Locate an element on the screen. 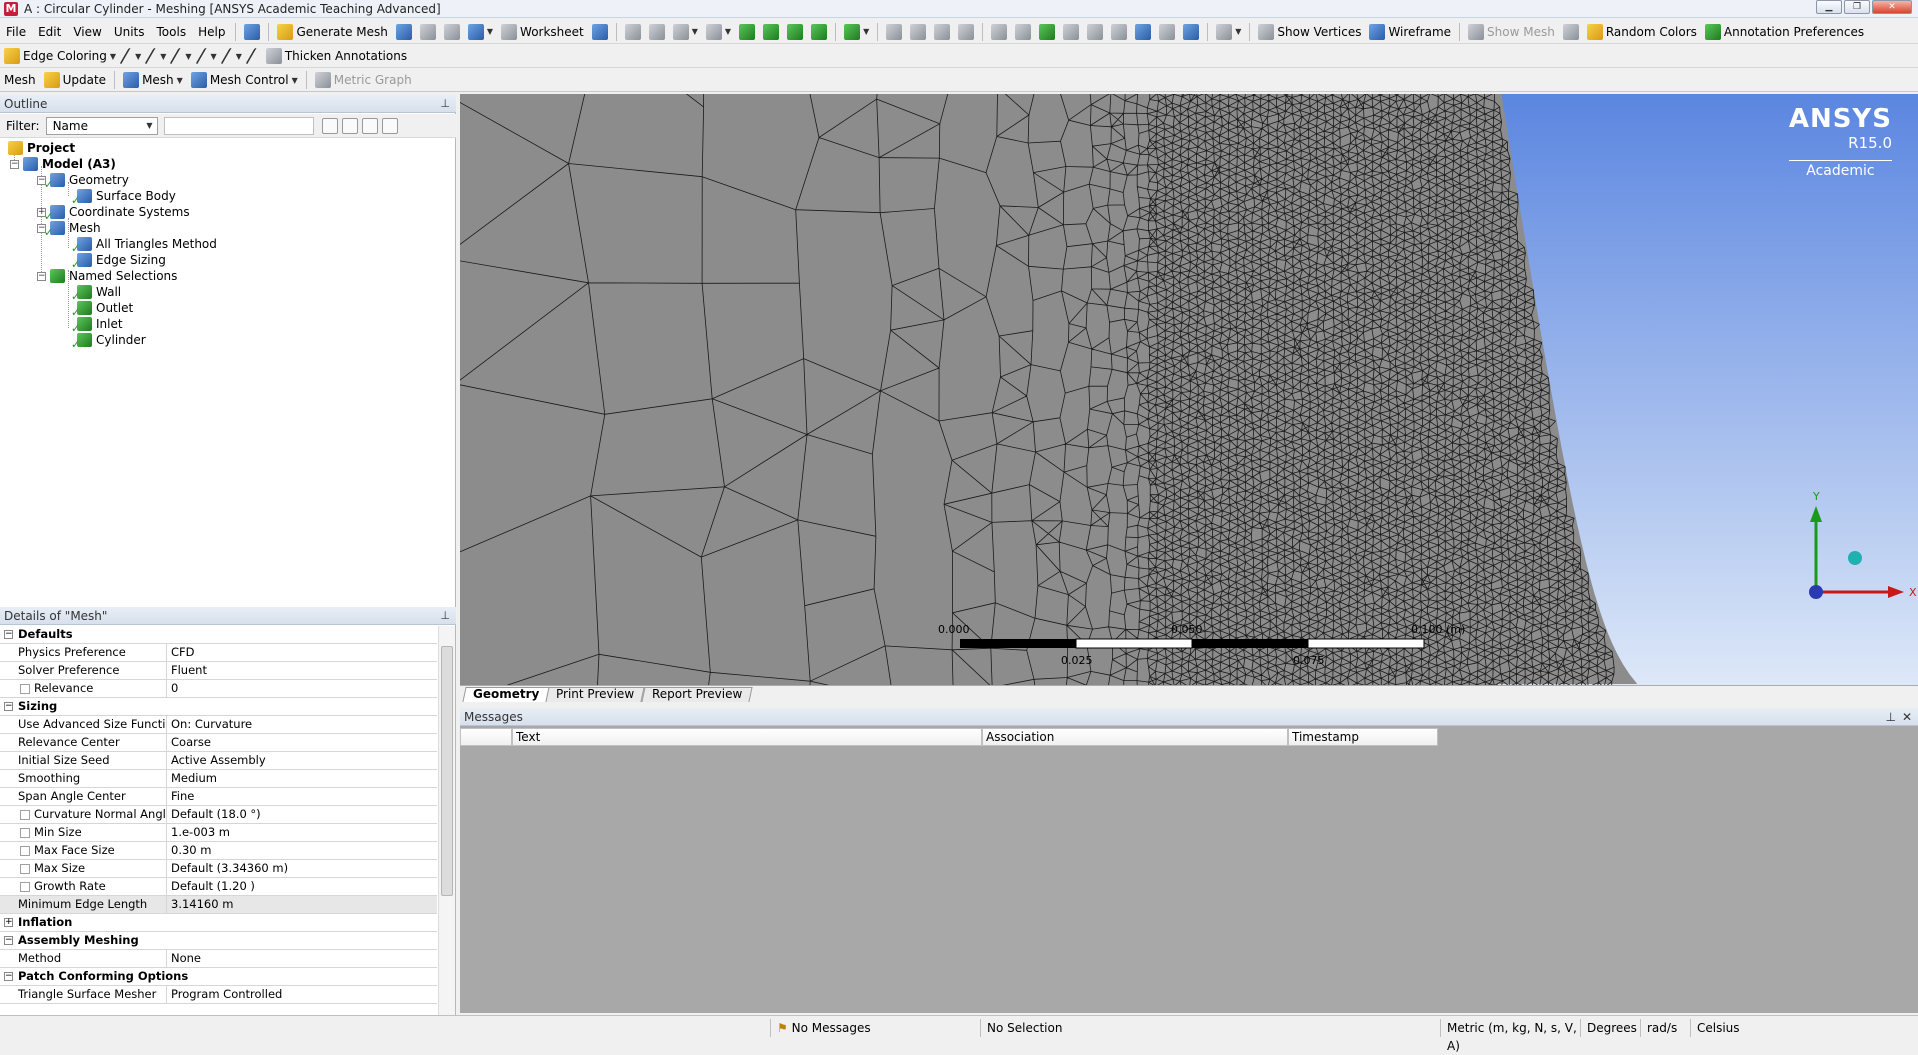 The height and width of the screenshot is (1055, 1918). details-section-row: − Patch Conforming Options is located at coordinates (218, 977).